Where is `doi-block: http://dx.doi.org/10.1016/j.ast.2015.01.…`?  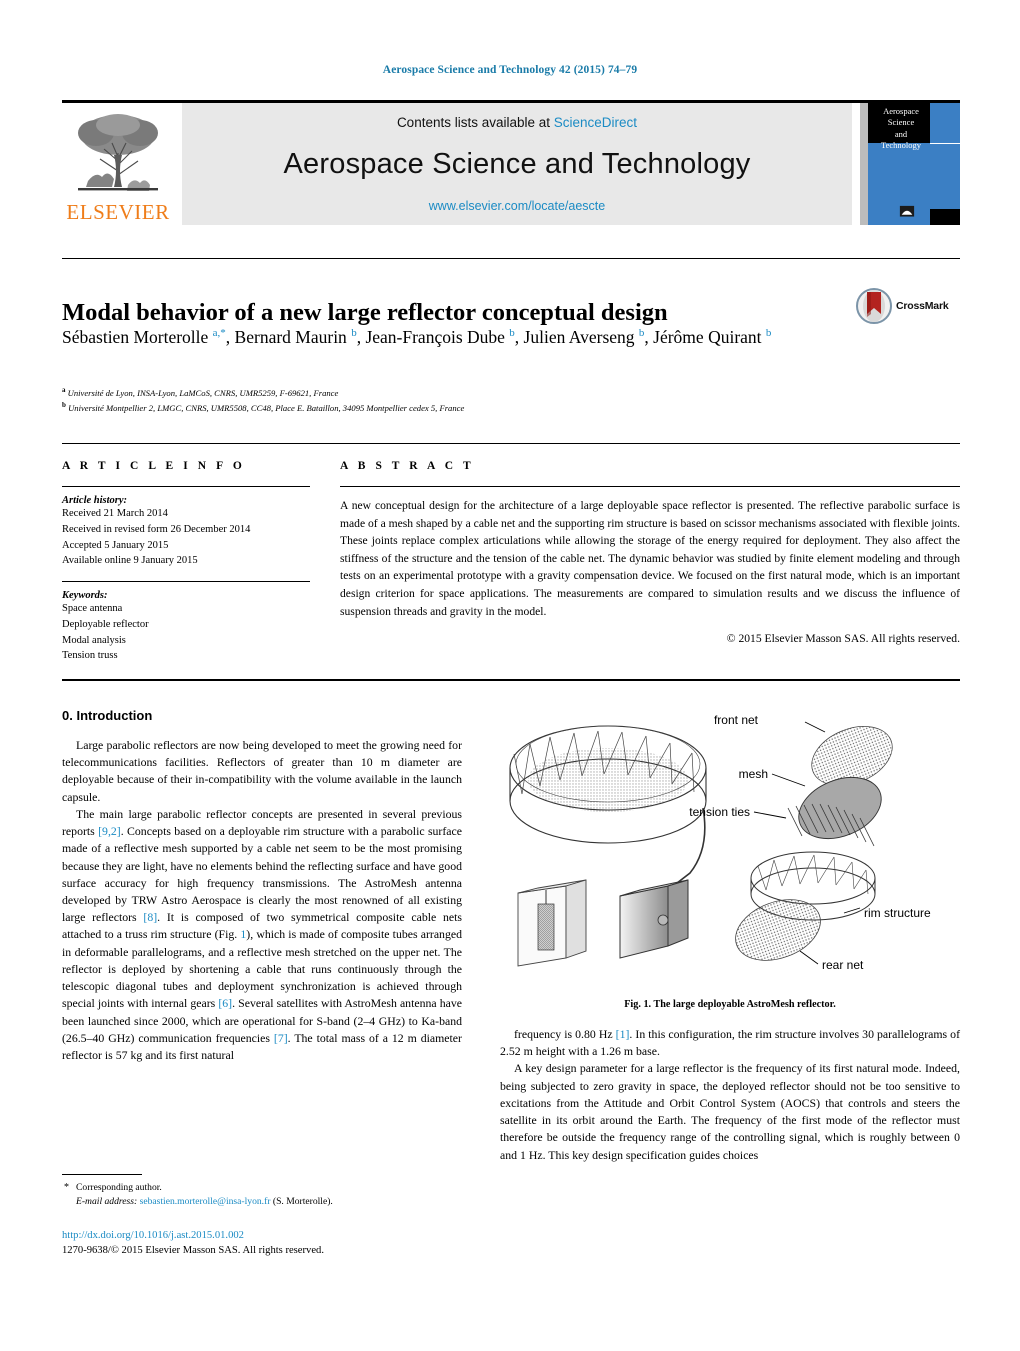 doi-block: http://dx.doi.org/10.1016/j.ast.2015.01.… is located at coordinates (277, 1243).